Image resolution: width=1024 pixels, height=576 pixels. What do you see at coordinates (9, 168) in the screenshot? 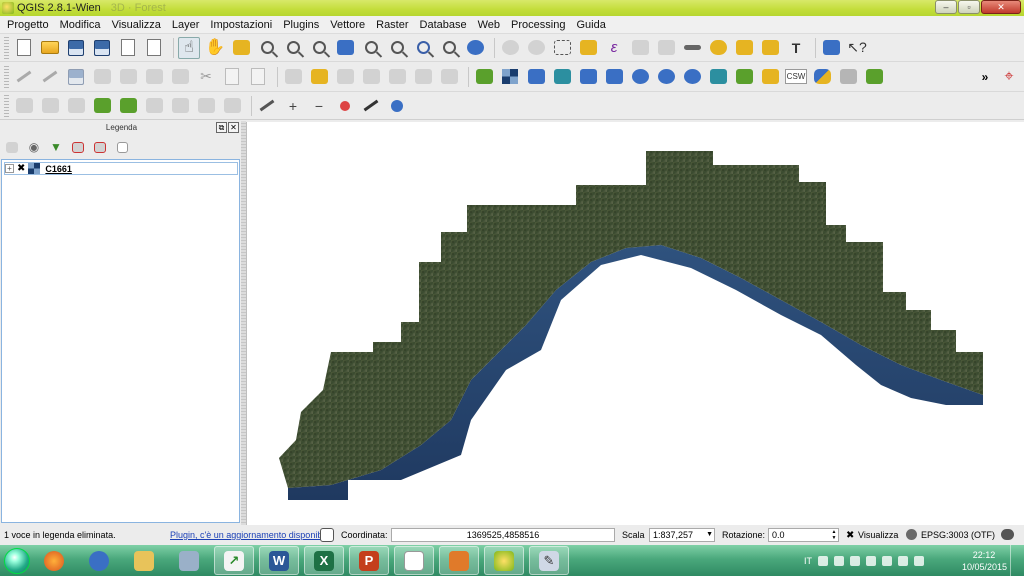
I see `expand-layer-icon: +` at bounding box center [9, 168].